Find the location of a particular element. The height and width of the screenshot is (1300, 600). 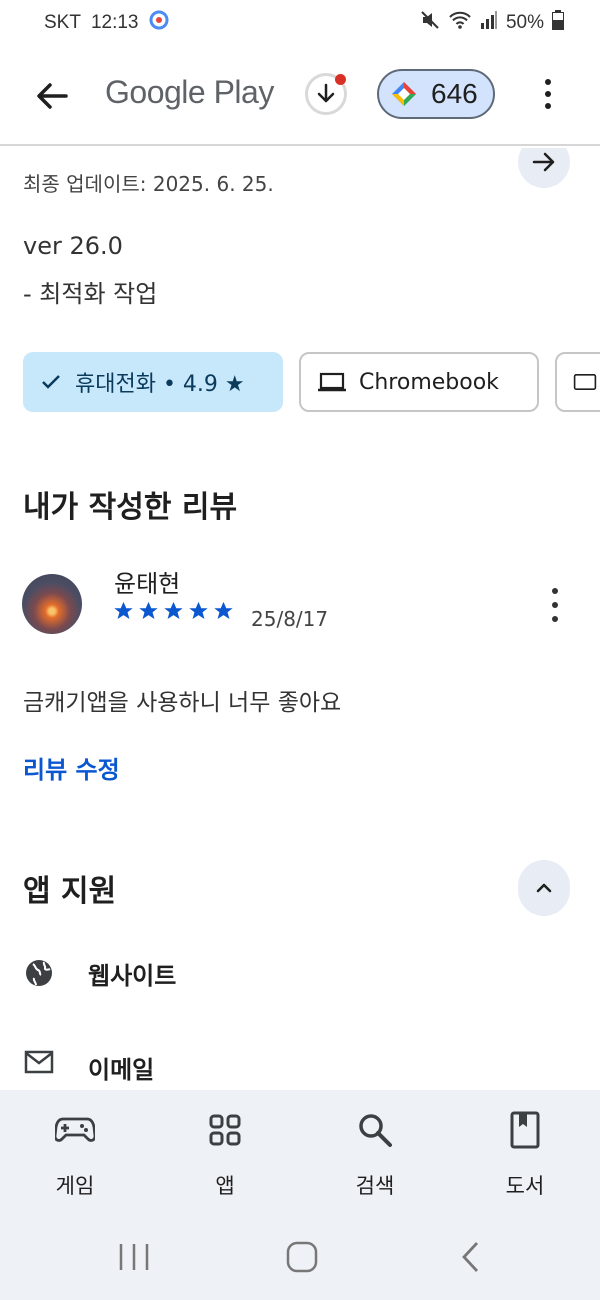

support-item-label: 웹사이트 is located at coordinates (132, 976).